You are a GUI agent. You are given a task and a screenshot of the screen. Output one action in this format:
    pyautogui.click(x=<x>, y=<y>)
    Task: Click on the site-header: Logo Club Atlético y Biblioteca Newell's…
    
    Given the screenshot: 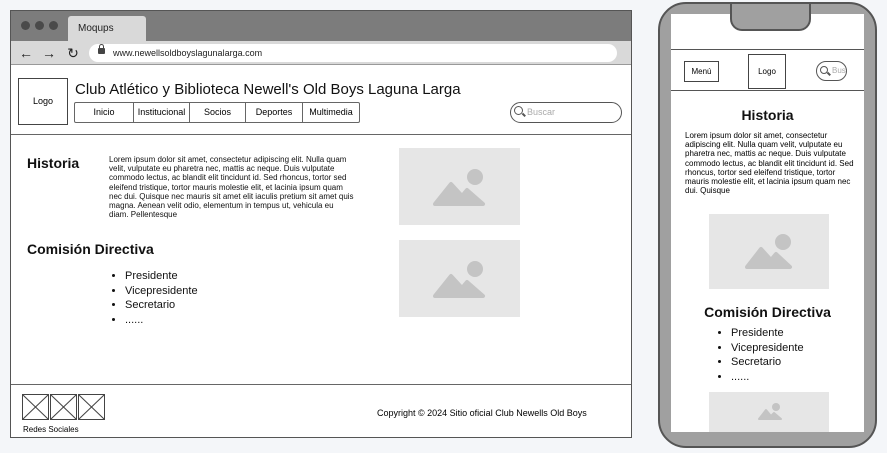 What is the action you would take?
    pyautogui.click(x=321, y=100)
    